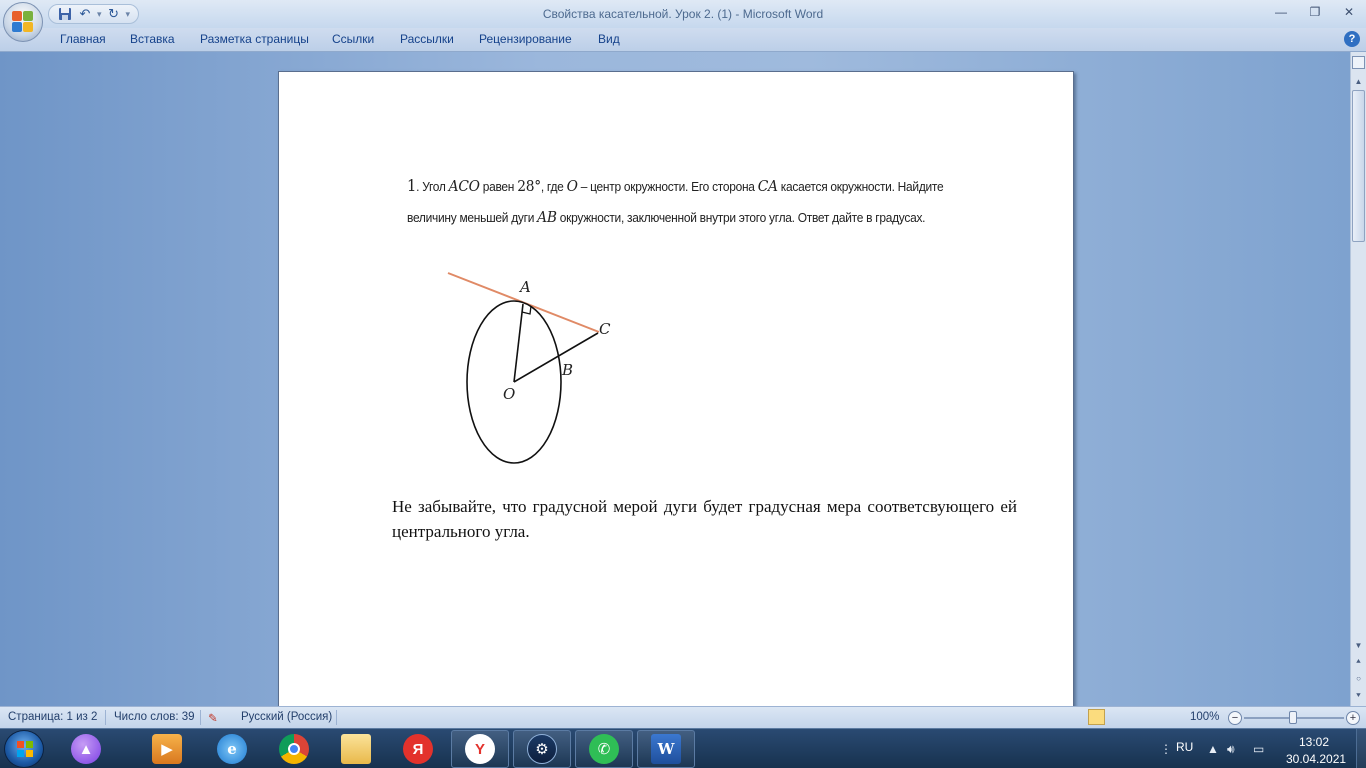 Image resolution: width=1366 pixels, height=768 pixels. I want to click on outline-icon, so click(1153, 717).